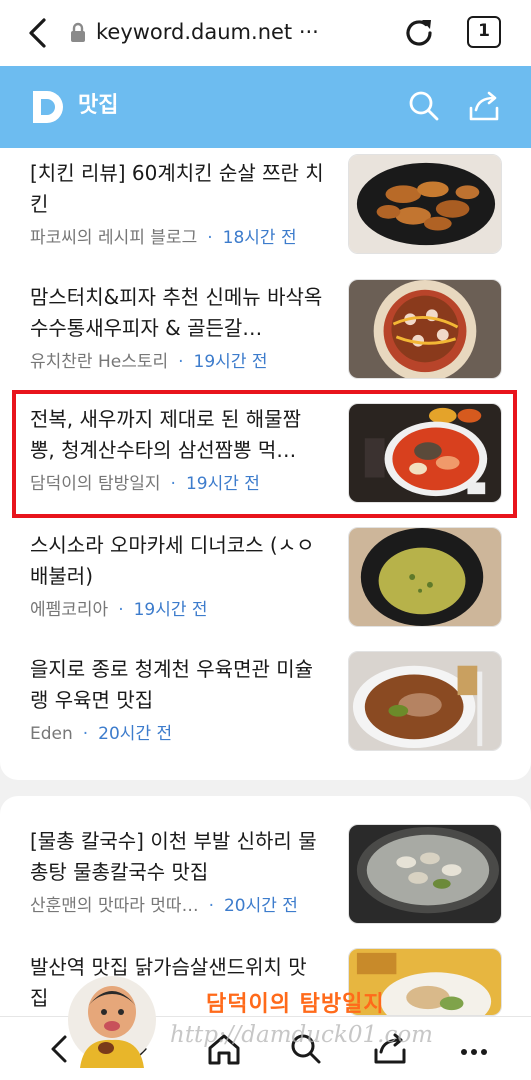  What do you see at coordinates (264, 454) in the screenshot?
I see `highlight-frame` at bounding box center [264, 454].